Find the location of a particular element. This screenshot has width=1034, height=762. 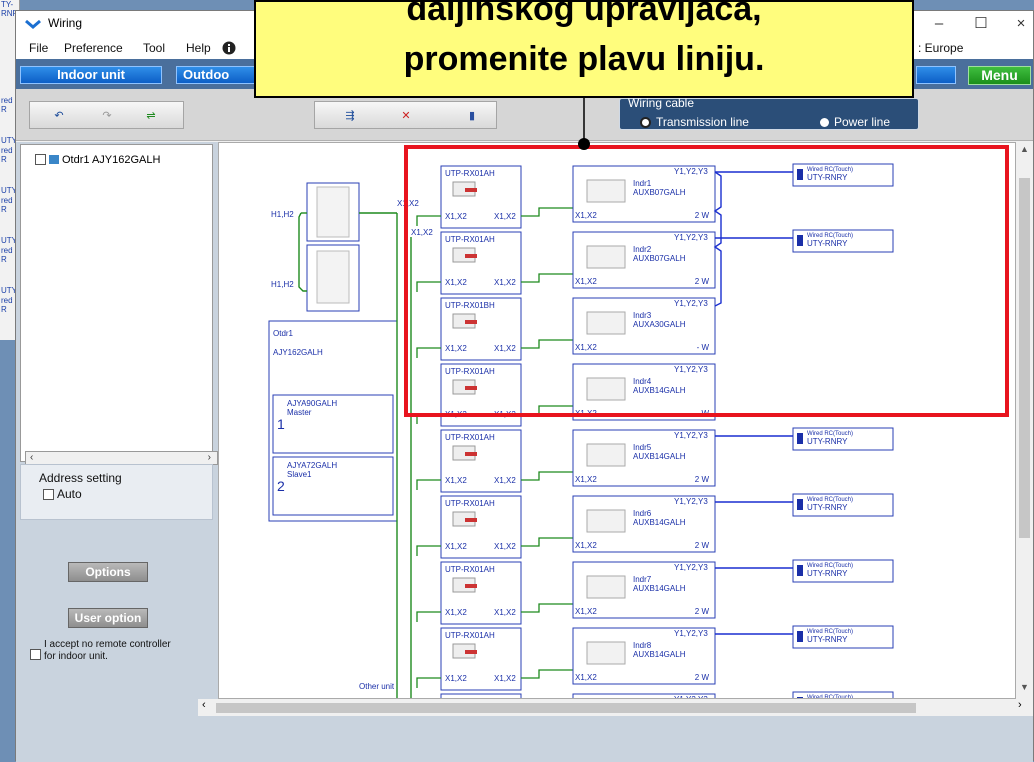

callout-line-1: daljinskog upravljača, is located at coordinates (584, 14).